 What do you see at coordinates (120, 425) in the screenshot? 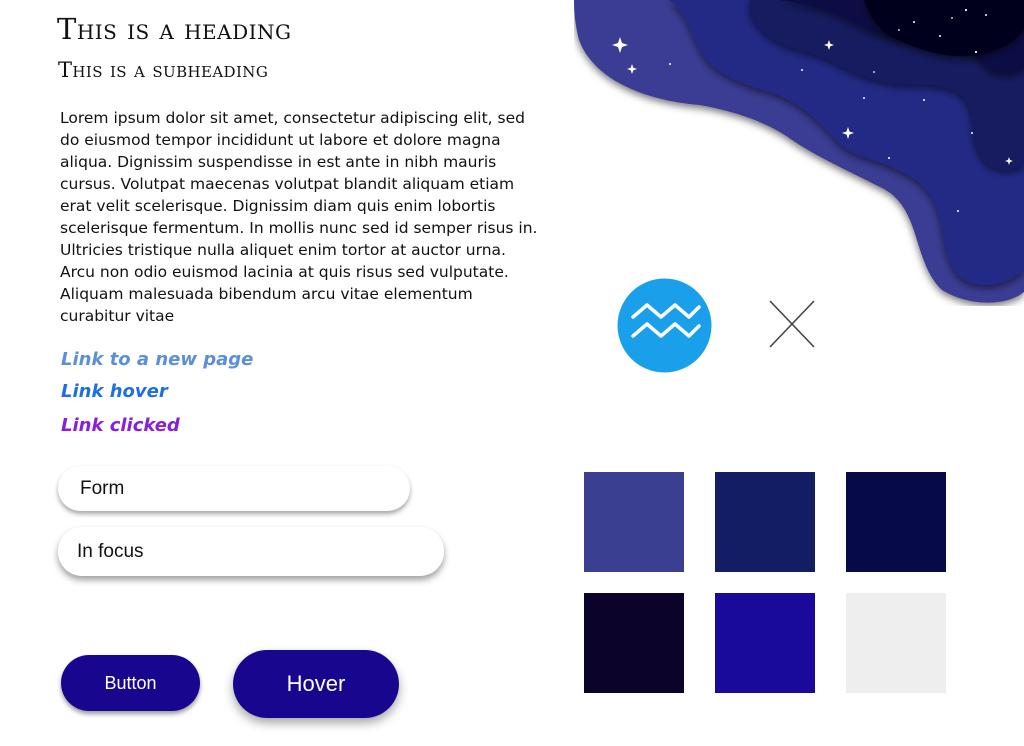
I see `link-clicked: Link clicked` at bounding box center [120, 425].